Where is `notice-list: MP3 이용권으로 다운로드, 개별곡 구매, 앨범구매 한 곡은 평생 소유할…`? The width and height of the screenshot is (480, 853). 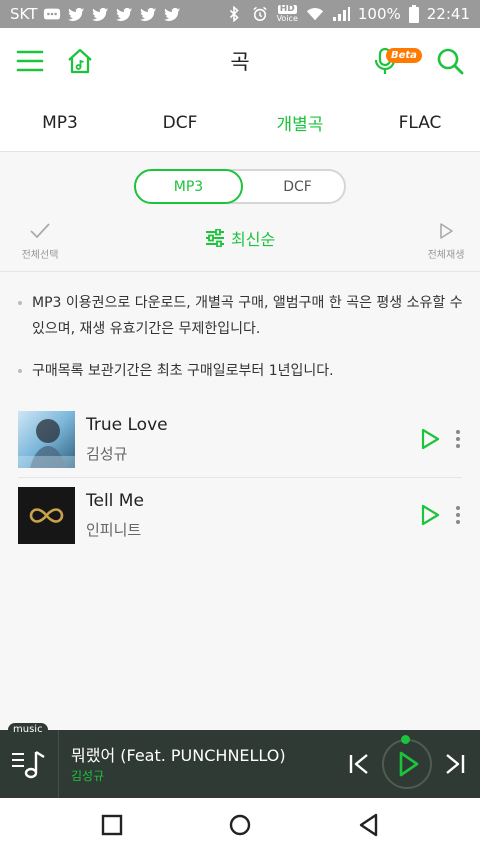
notice-list: MP3 이용권으로 다운로드, 개별곡 구매, 앨범구매 한 곡은 평생 소유할… is located at coordinates (241, 345).